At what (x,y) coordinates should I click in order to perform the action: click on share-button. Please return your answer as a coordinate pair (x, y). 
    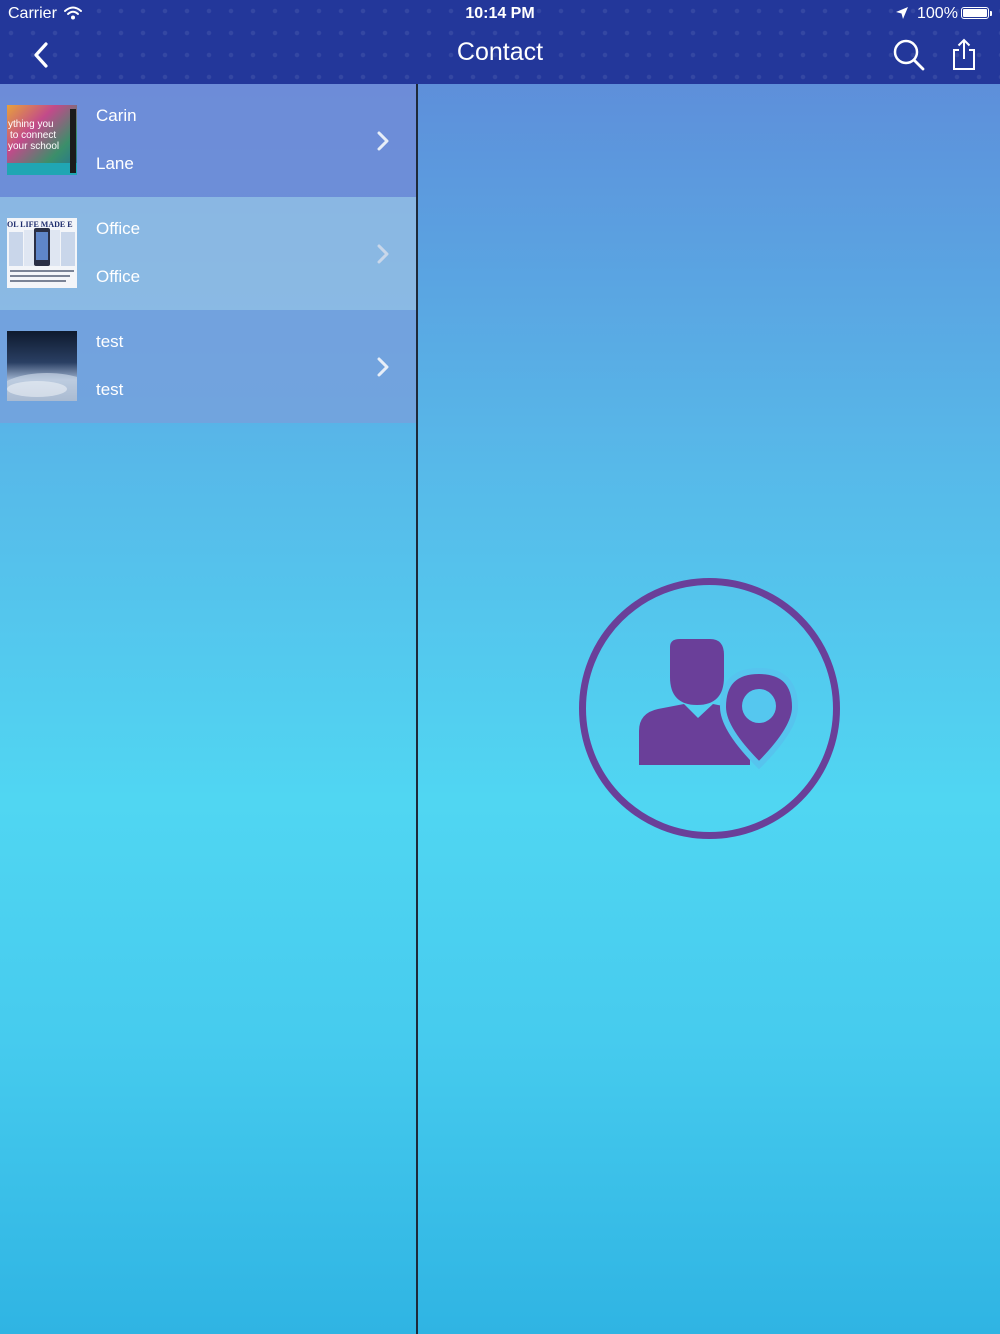
    Looking at the image, I should click on (964, 55).